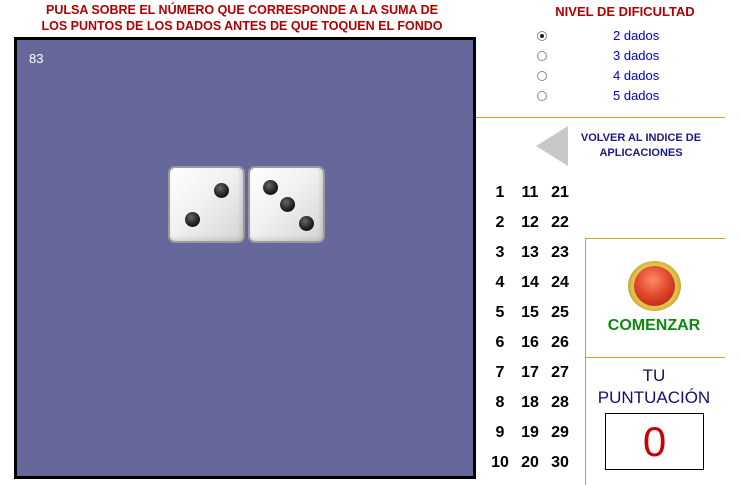 The image size is (741, 485). What do you see at coordinates (530, 223) in the screenshot?
I see `number-button: 12` at bounding box center [530, 223].